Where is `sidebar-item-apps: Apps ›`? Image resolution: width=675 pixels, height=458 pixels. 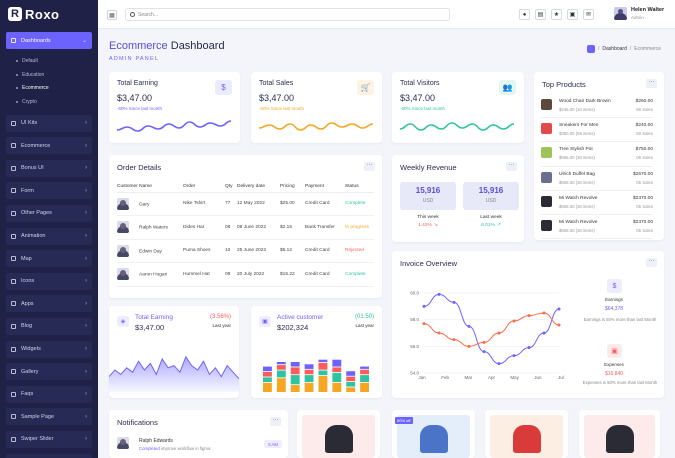
sidebar-item-apps: Apps › is located at coordinates (49, 304).